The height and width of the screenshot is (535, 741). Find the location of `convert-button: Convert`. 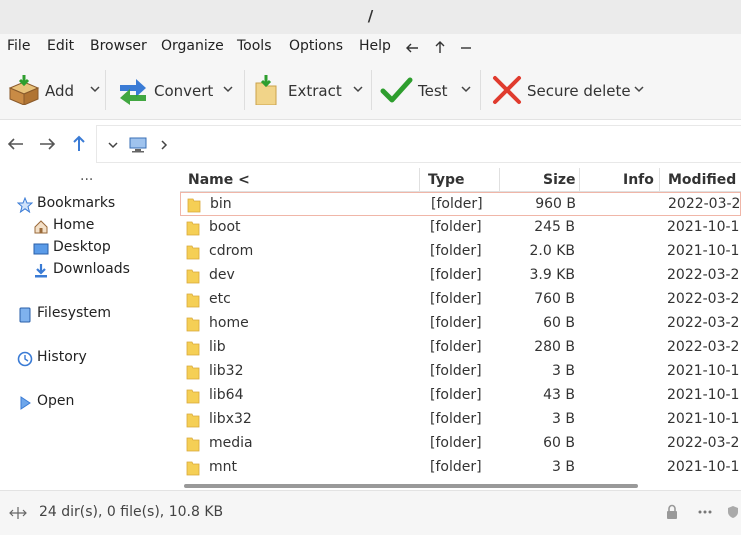

convert-button: Convert is located at coordinates (178, 90).